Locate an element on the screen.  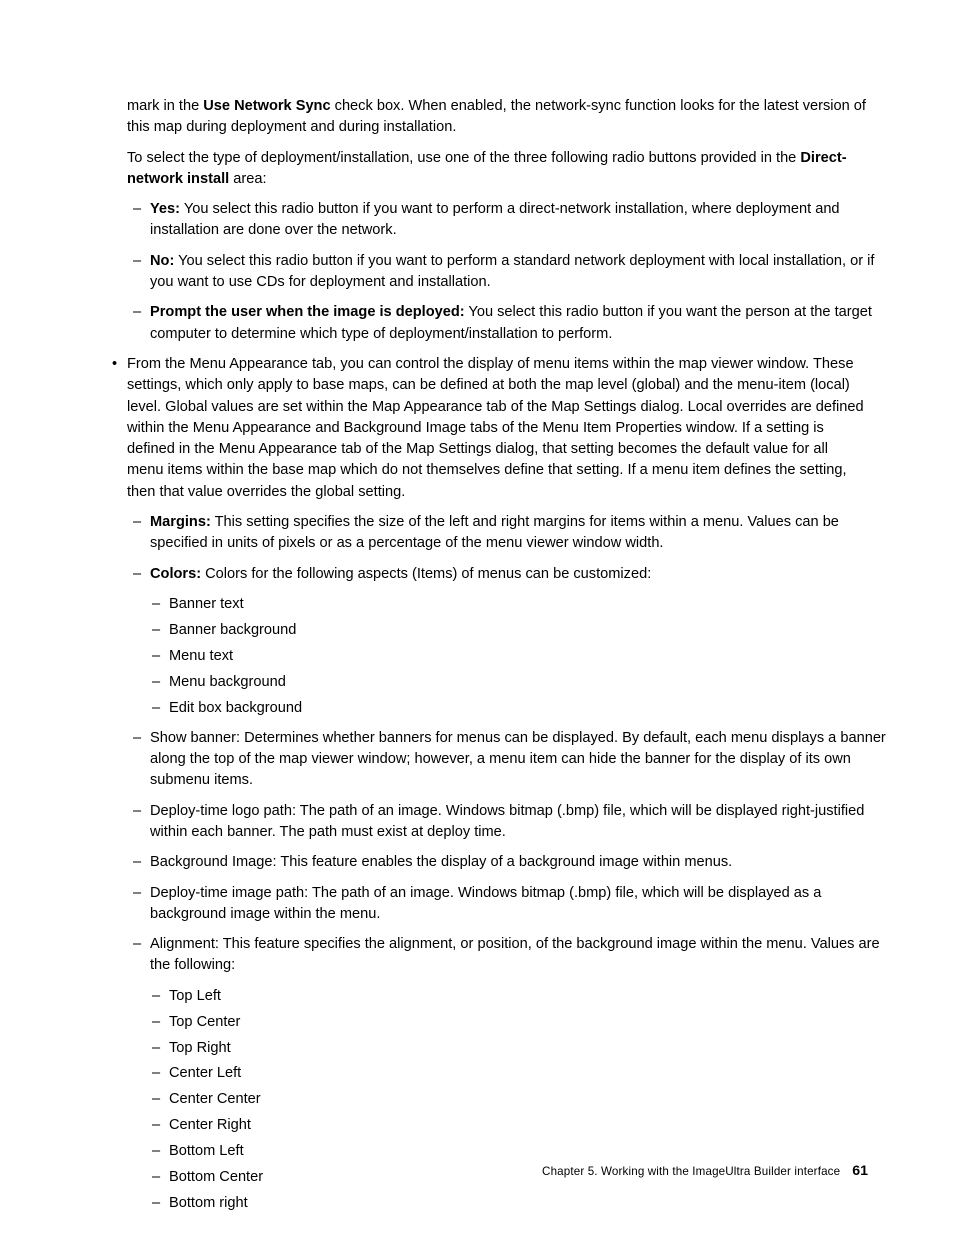
list-item: – Top Center is located at coordinates (488, 1022).